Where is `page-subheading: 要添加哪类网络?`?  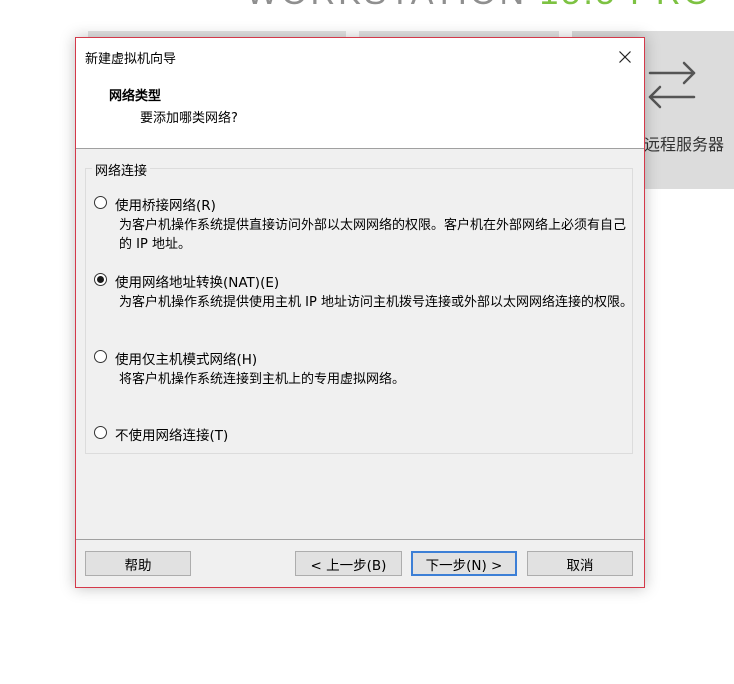
page-subheading: 要添加哪类网络? is located at coordinates (189, 118).